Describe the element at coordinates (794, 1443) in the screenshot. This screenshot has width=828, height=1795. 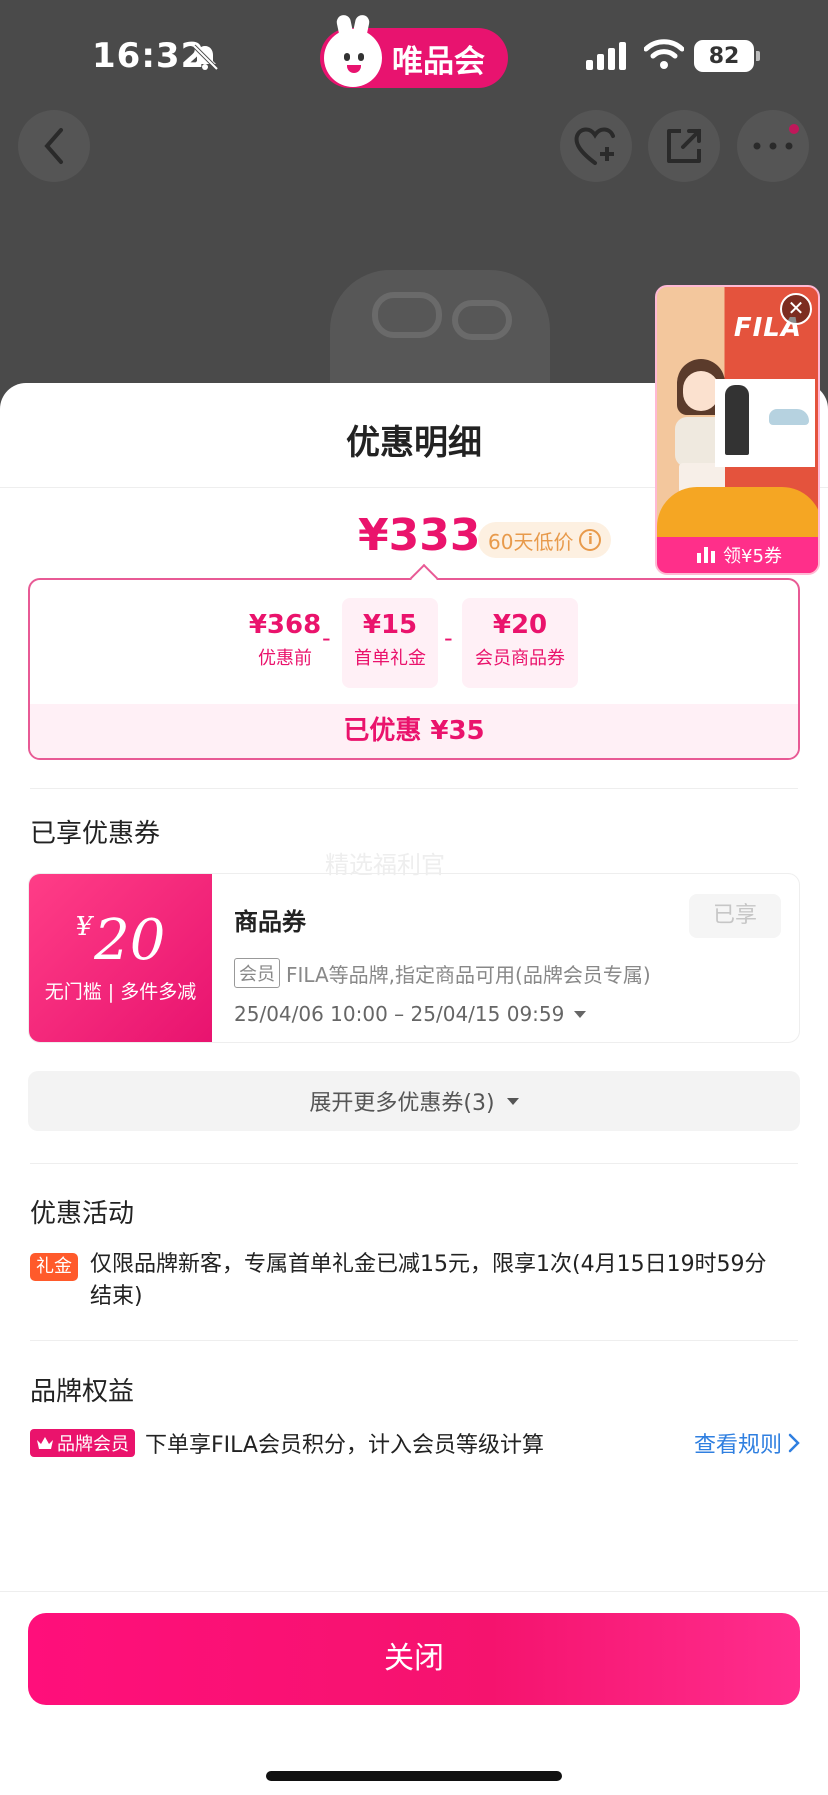
I see `chevron-right-icon` at that location.